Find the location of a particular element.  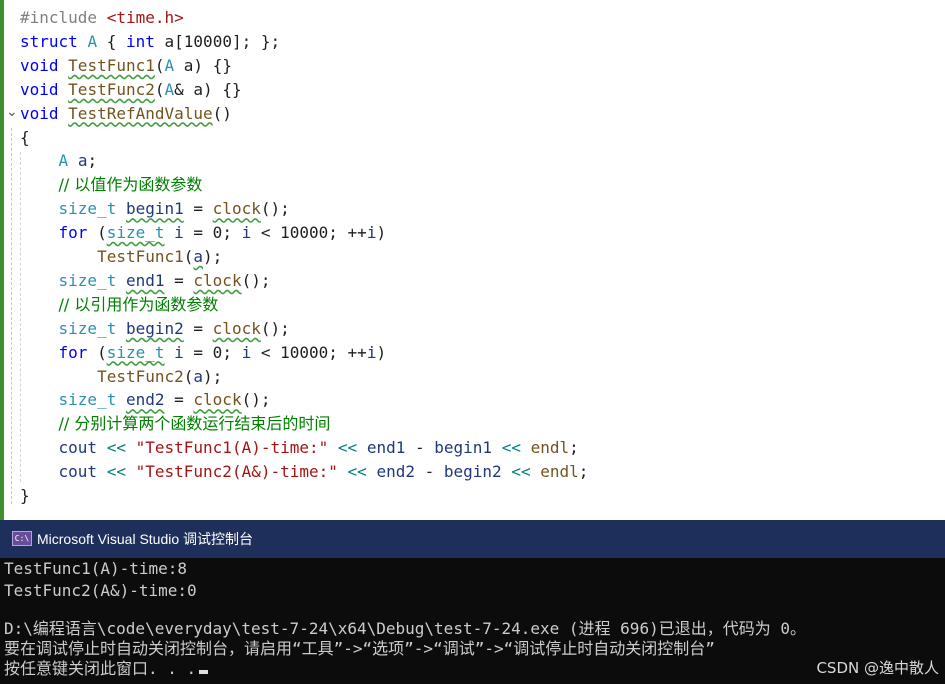

code-line: size_t begin2 = clock(); is located at coordinates (155, 329).